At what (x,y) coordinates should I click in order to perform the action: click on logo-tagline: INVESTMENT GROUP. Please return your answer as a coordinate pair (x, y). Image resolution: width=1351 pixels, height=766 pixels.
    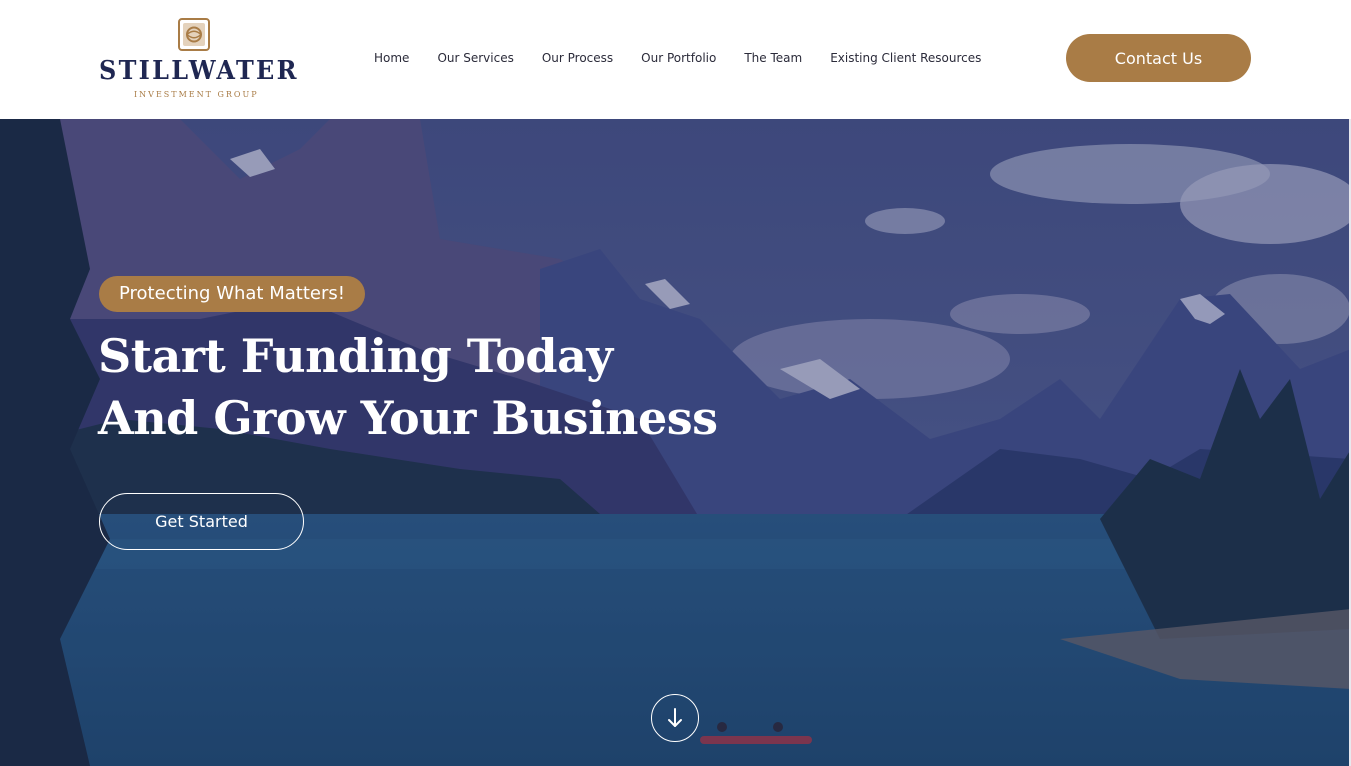
    Looking at the image, I should click on (196, 94).